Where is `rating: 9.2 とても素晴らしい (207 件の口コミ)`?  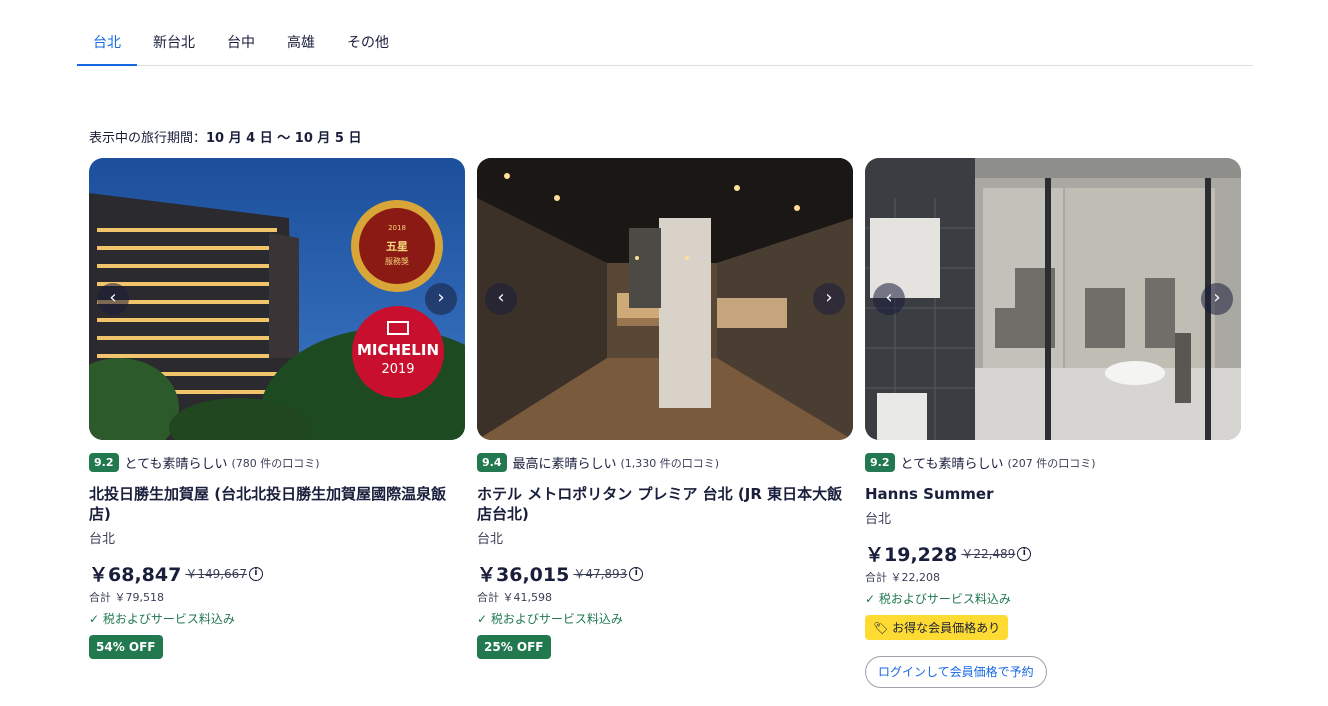 rating: 9.2 とても素晴らしい (207 件の口コミ) is located at coordinates (980, 462).